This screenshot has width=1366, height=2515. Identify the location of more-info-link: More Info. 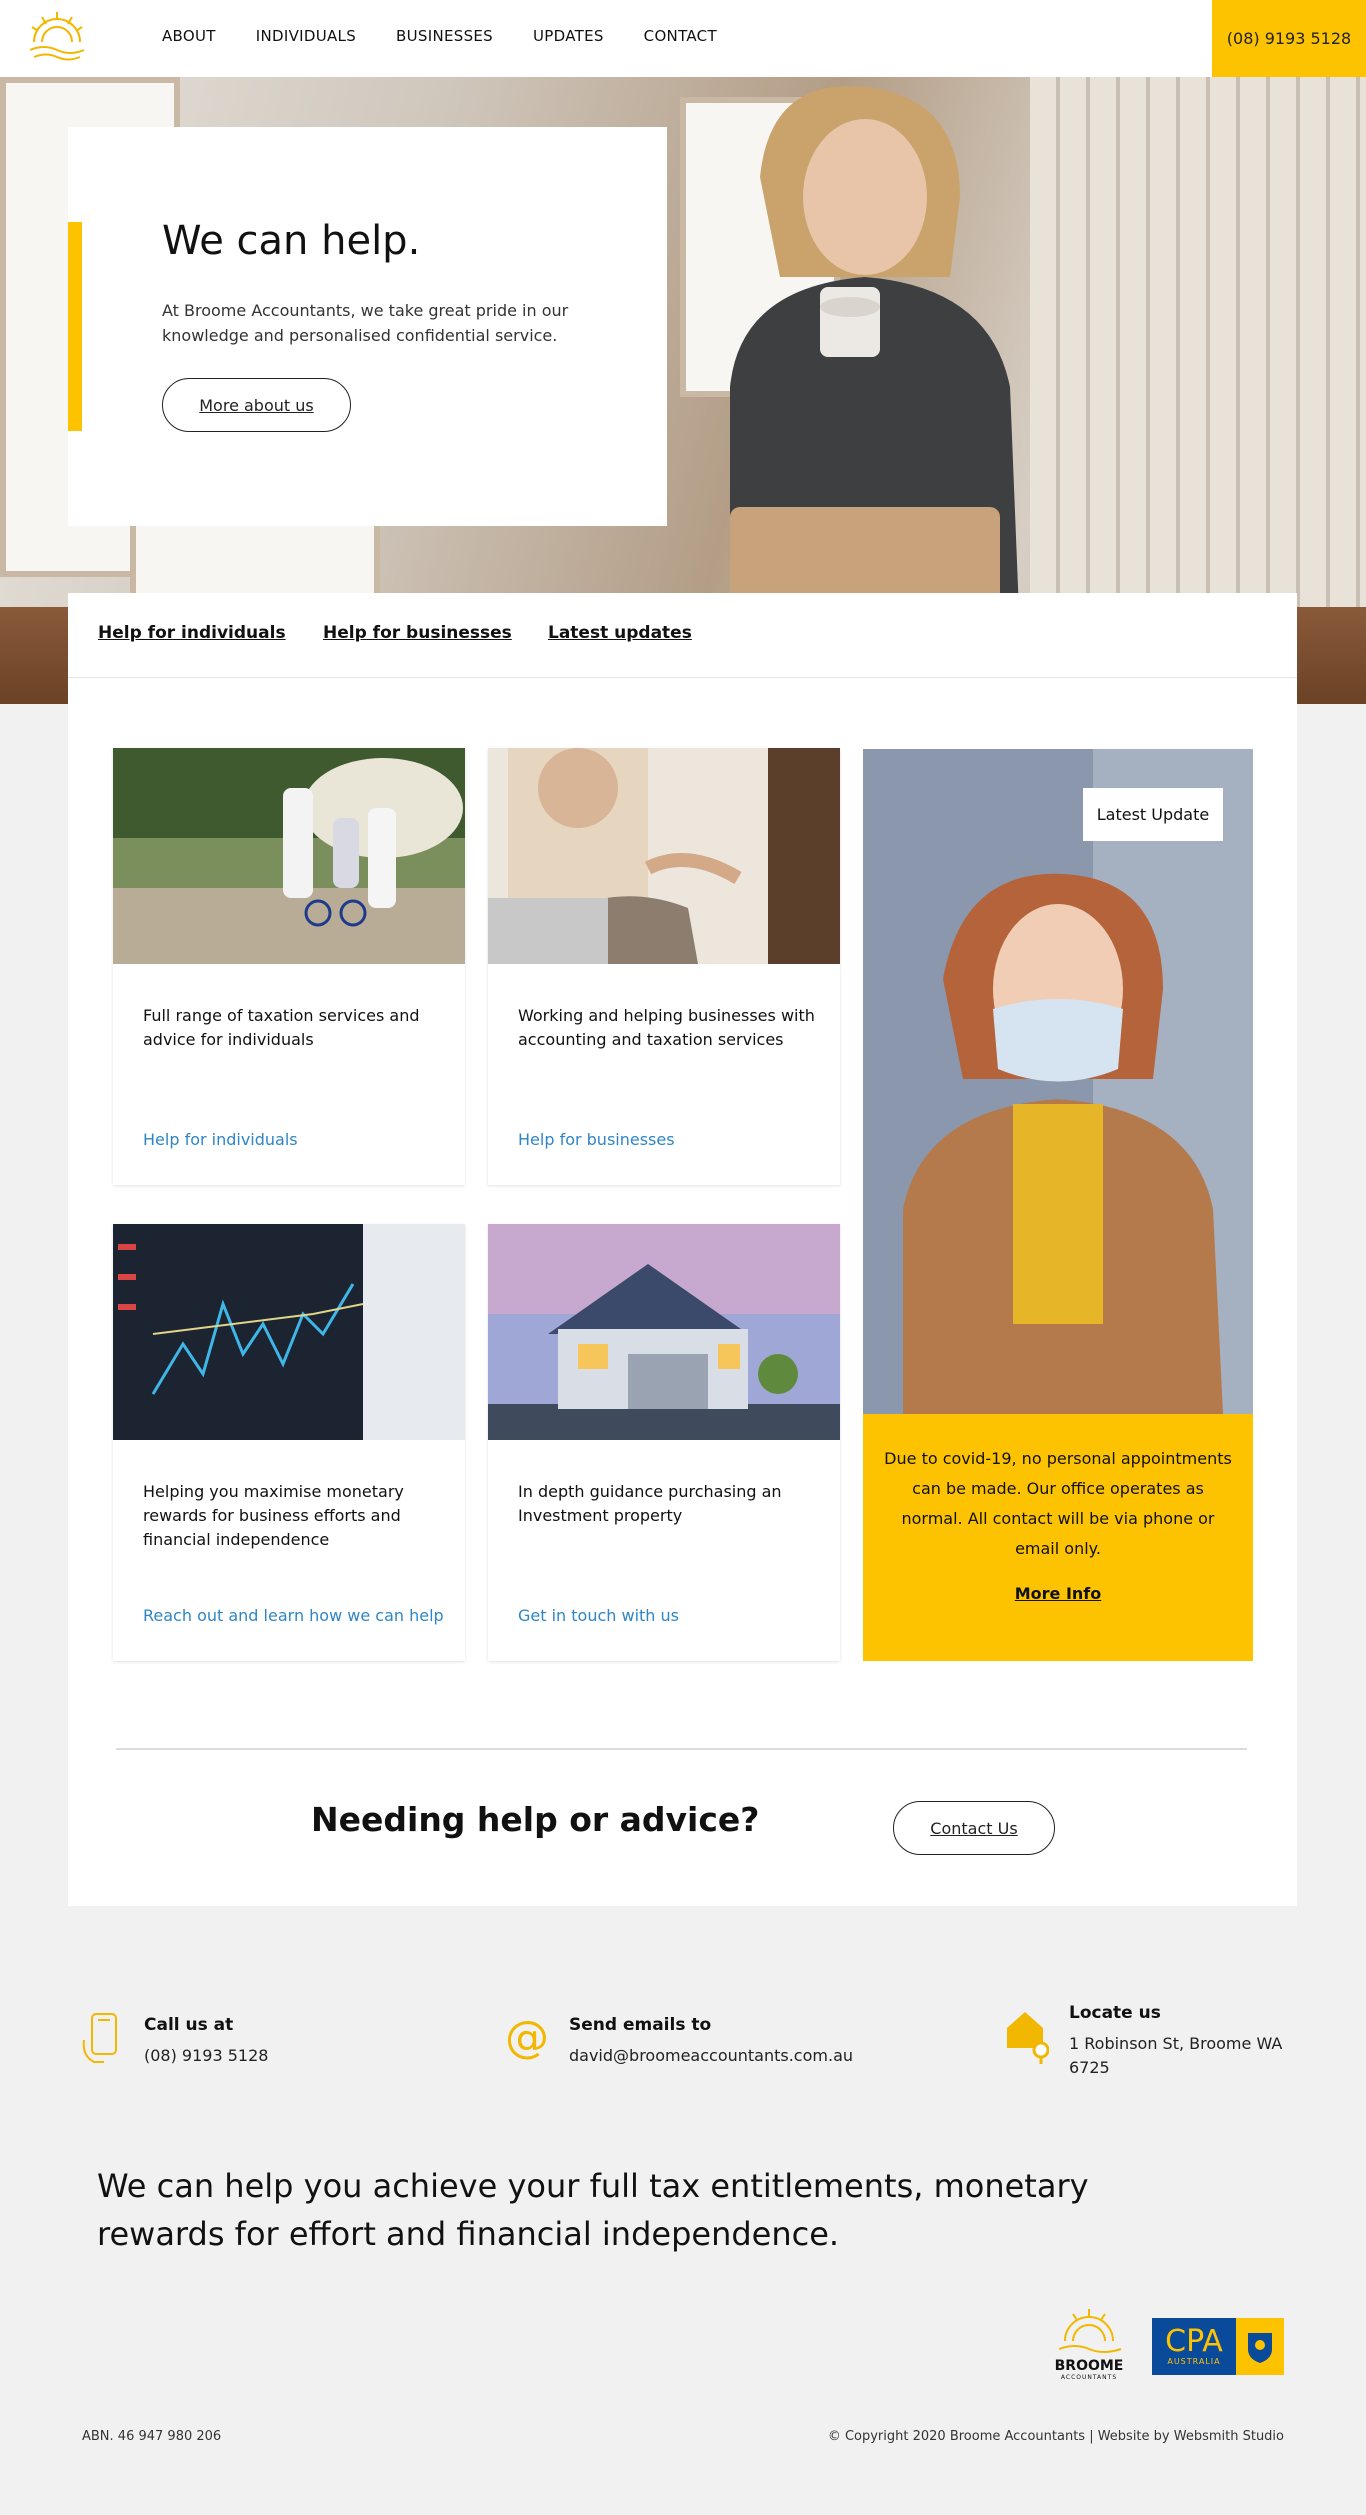
(1058, 1593).